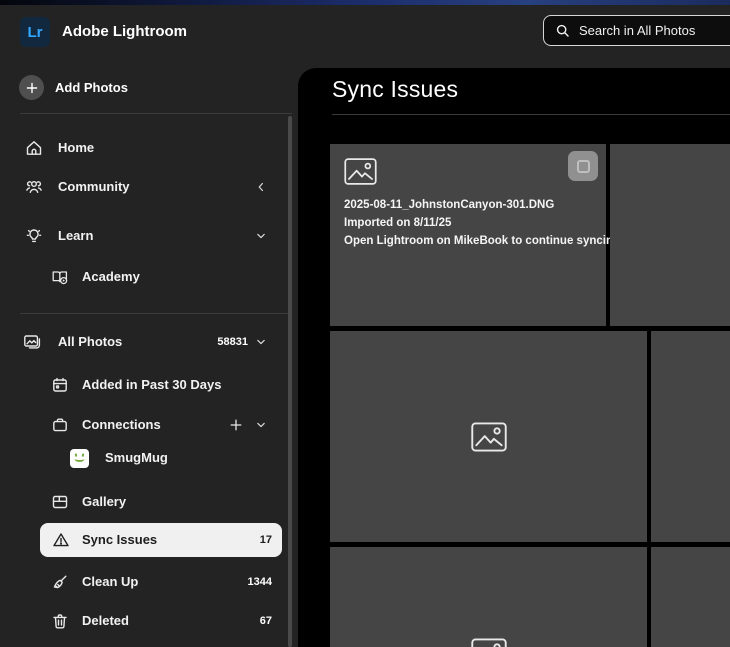  Describe the element at coordinates (136, 457) in the screenshot. I see `sidebar-item-label: SmugMug` at that location.